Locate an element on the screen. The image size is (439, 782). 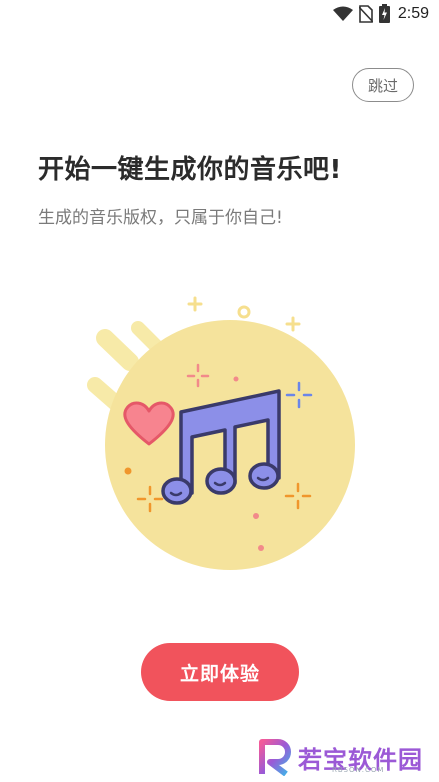
battery-charging-icon is located at coordinates (384, 13).